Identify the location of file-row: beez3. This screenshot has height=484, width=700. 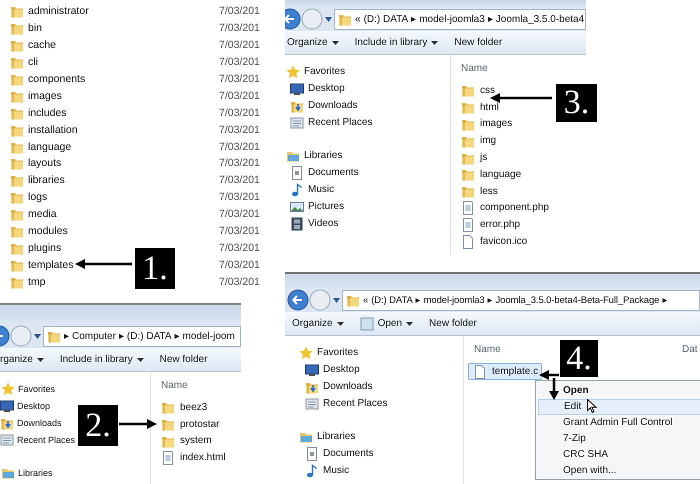
(183, 407).